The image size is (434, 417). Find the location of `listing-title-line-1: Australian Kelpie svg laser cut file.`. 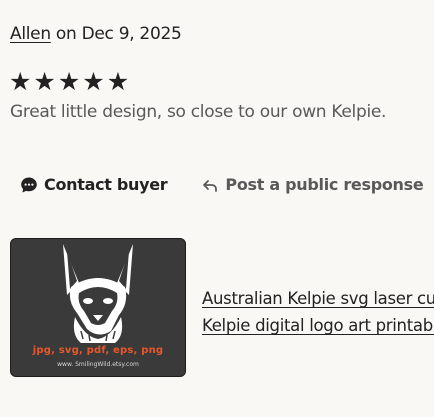

listing-title-line-1: Australian Kelpie svg laser cut file. is located at coordinates (318, 298).